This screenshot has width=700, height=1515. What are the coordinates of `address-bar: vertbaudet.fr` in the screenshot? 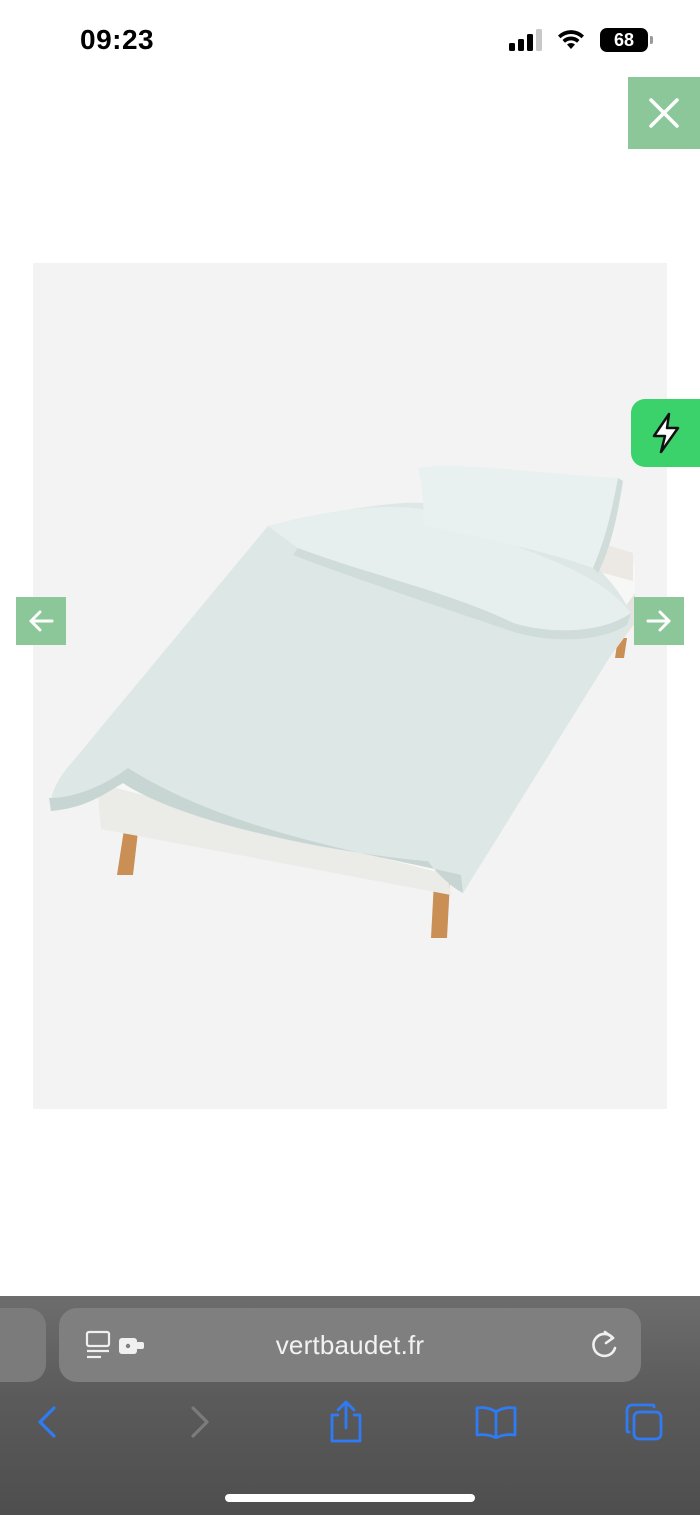 It's located at (350, 1345).